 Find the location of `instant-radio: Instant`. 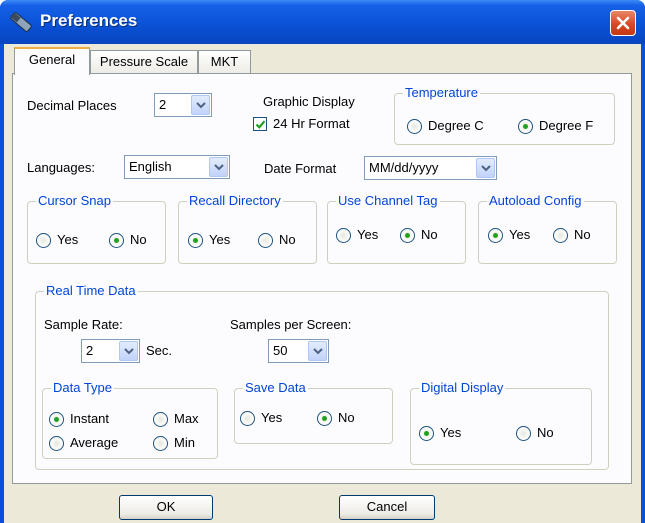

instant-radio: Instant is located at coordinates (89, 419).